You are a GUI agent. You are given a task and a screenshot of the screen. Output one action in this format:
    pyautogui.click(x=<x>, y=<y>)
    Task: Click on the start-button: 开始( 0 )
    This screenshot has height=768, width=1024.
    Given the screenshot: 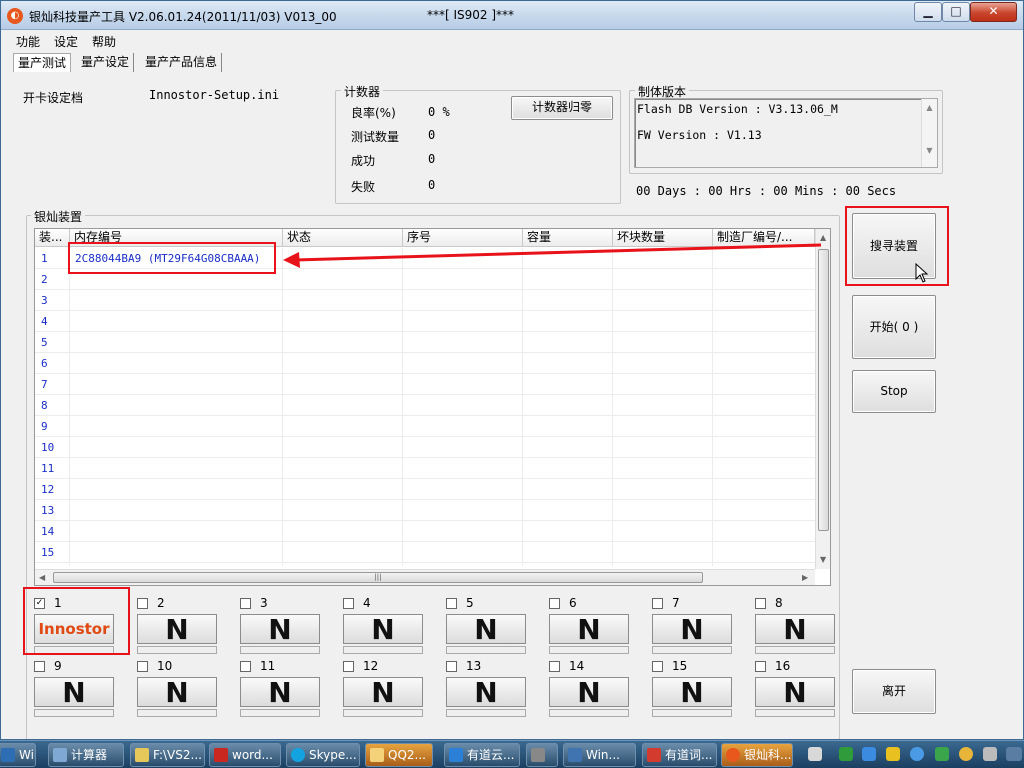 What is the action you would take?
    pyautogui.click(x=894, y=327)
    